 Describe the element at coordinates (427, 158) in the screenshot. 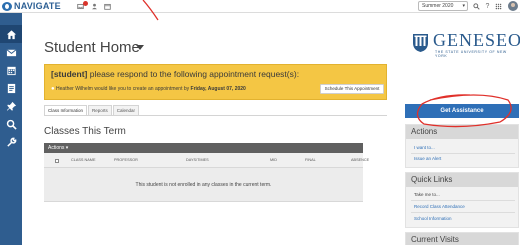

I see `issue-alert-link: Issue an Alert` at that location.